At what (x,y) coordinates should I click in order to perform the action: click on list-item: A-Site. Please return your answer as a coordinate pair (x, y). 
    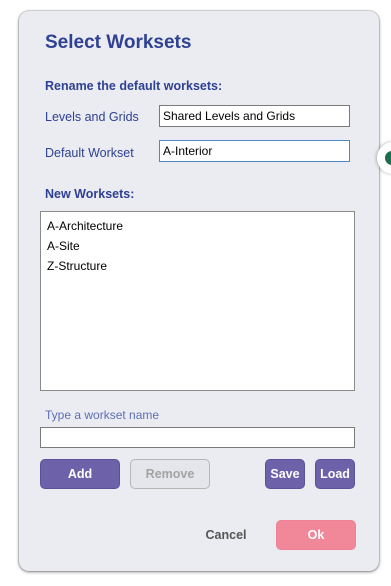
    Looking at the image, I should click on (197, 246).